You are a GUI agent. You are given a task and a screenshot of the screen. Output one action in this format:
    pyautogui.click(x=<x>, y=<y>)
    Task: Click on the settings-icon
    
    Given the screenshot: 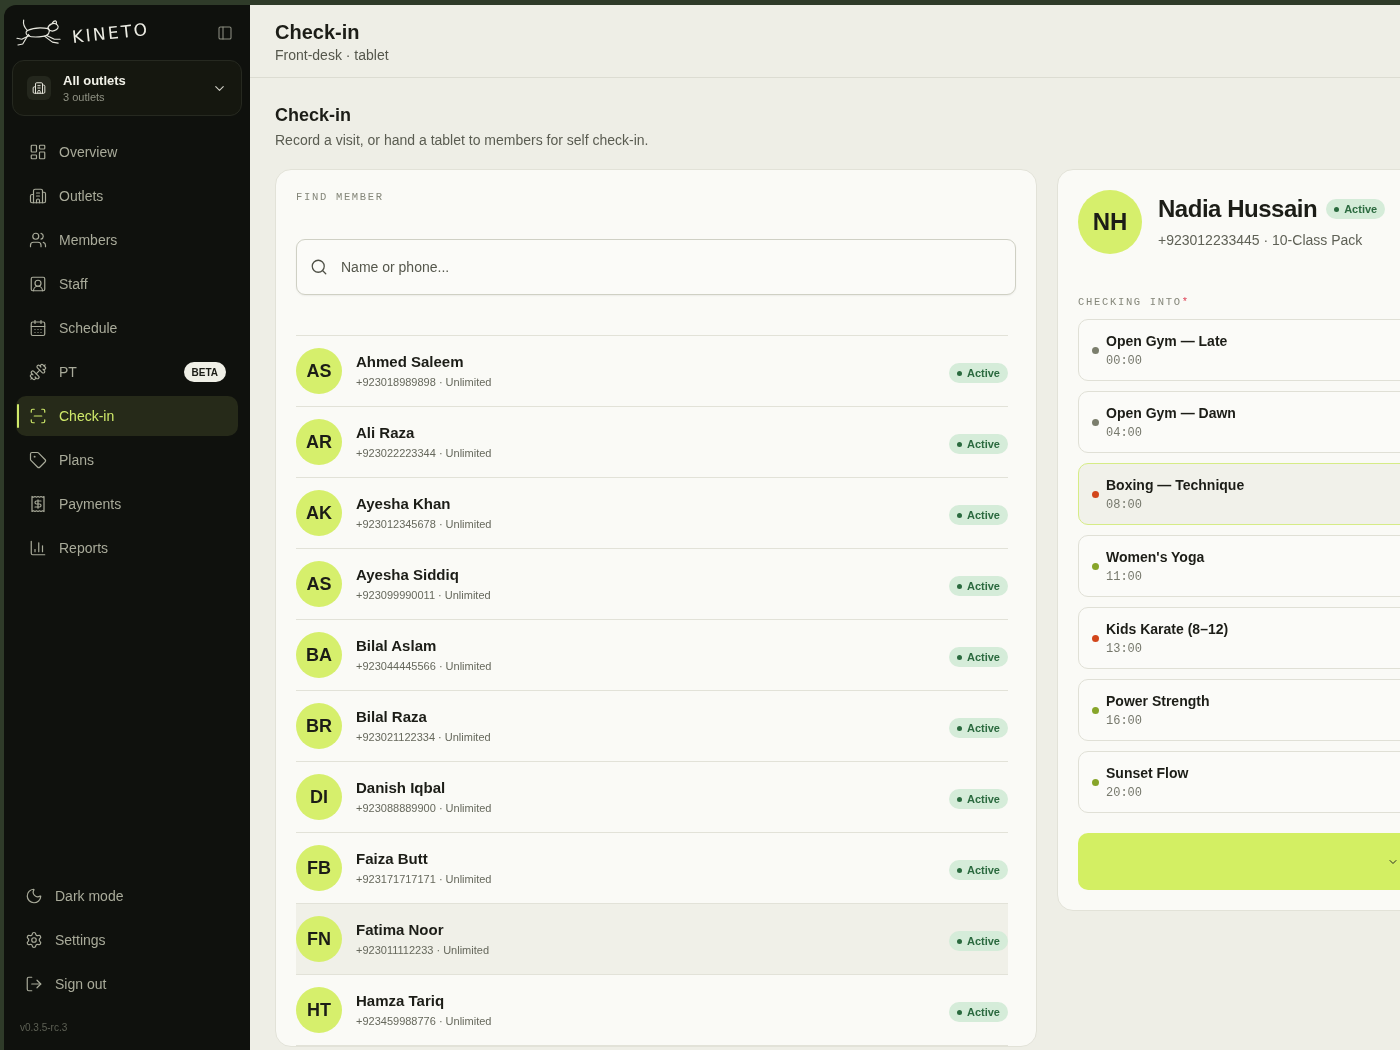 What is the action you would take?
    pyautogui.click(x=34, y=940)
    